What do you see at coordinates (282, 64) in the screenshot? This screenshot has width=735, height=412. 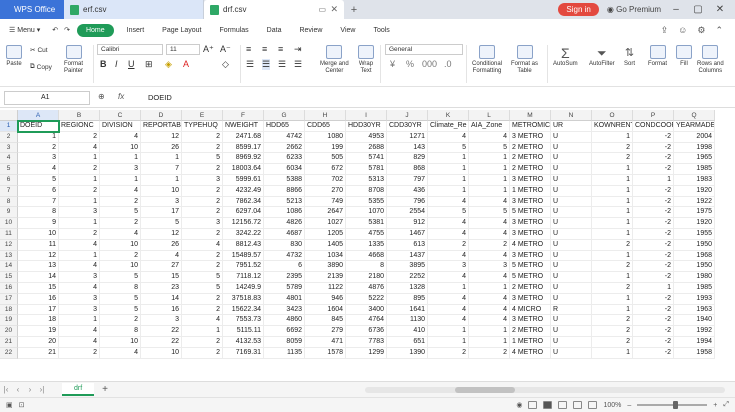 I see `align-right-icon: ☰` at bounding box center [282, 64].